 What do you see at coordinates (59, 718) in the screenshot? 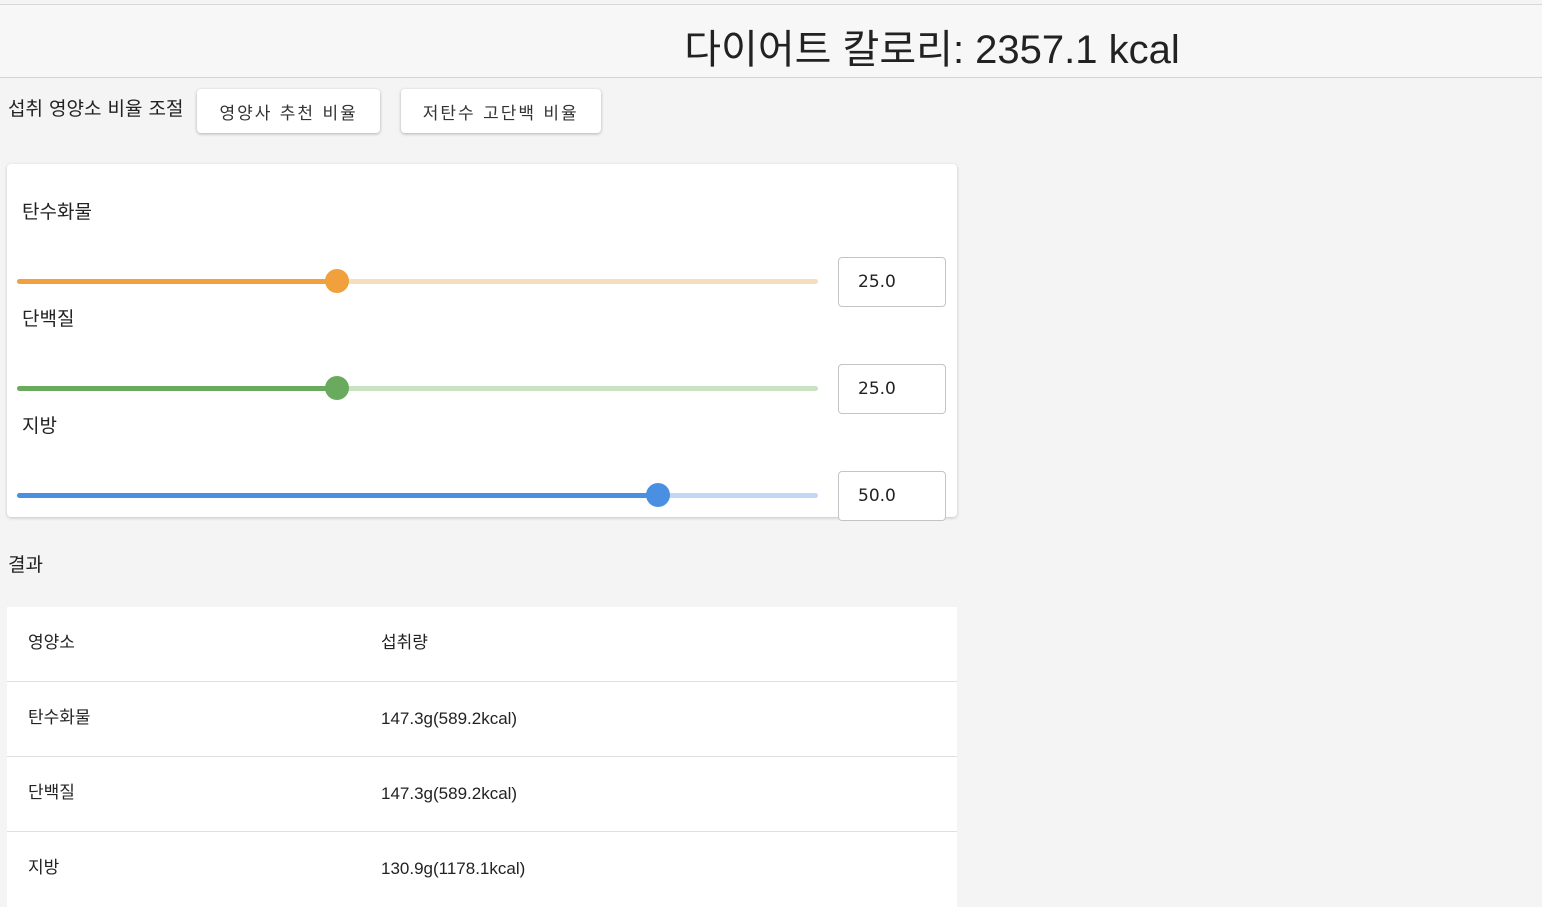
I see `nutrient-name: 탄수화물` at bounding box center [59, 718].